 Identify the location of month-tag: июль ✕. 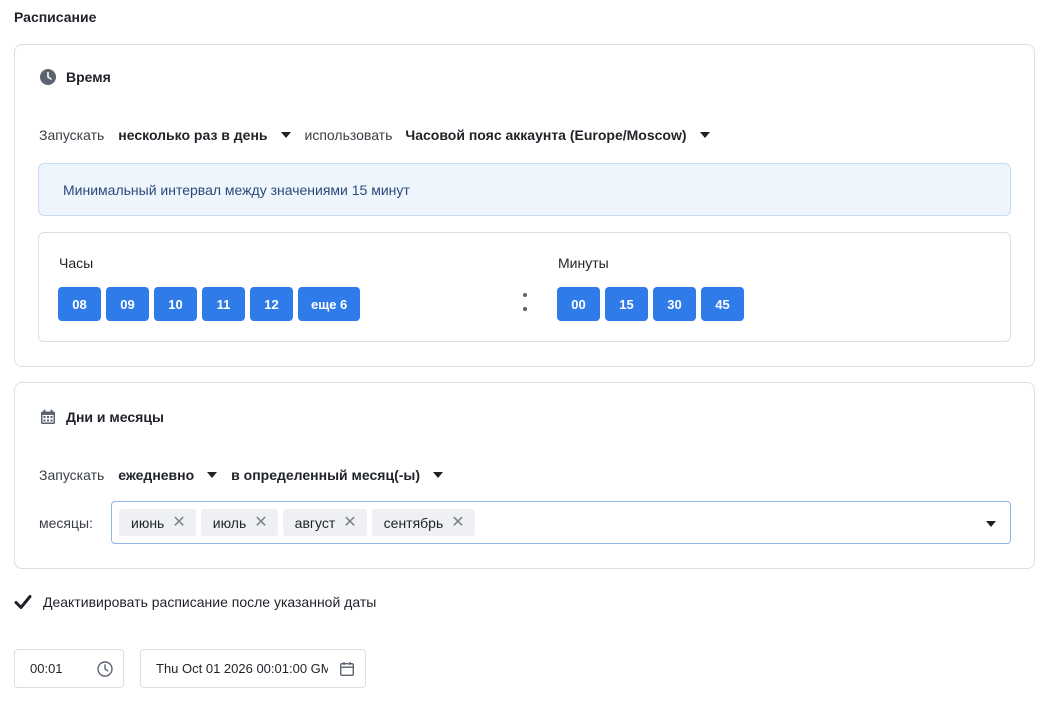
(239, 522).